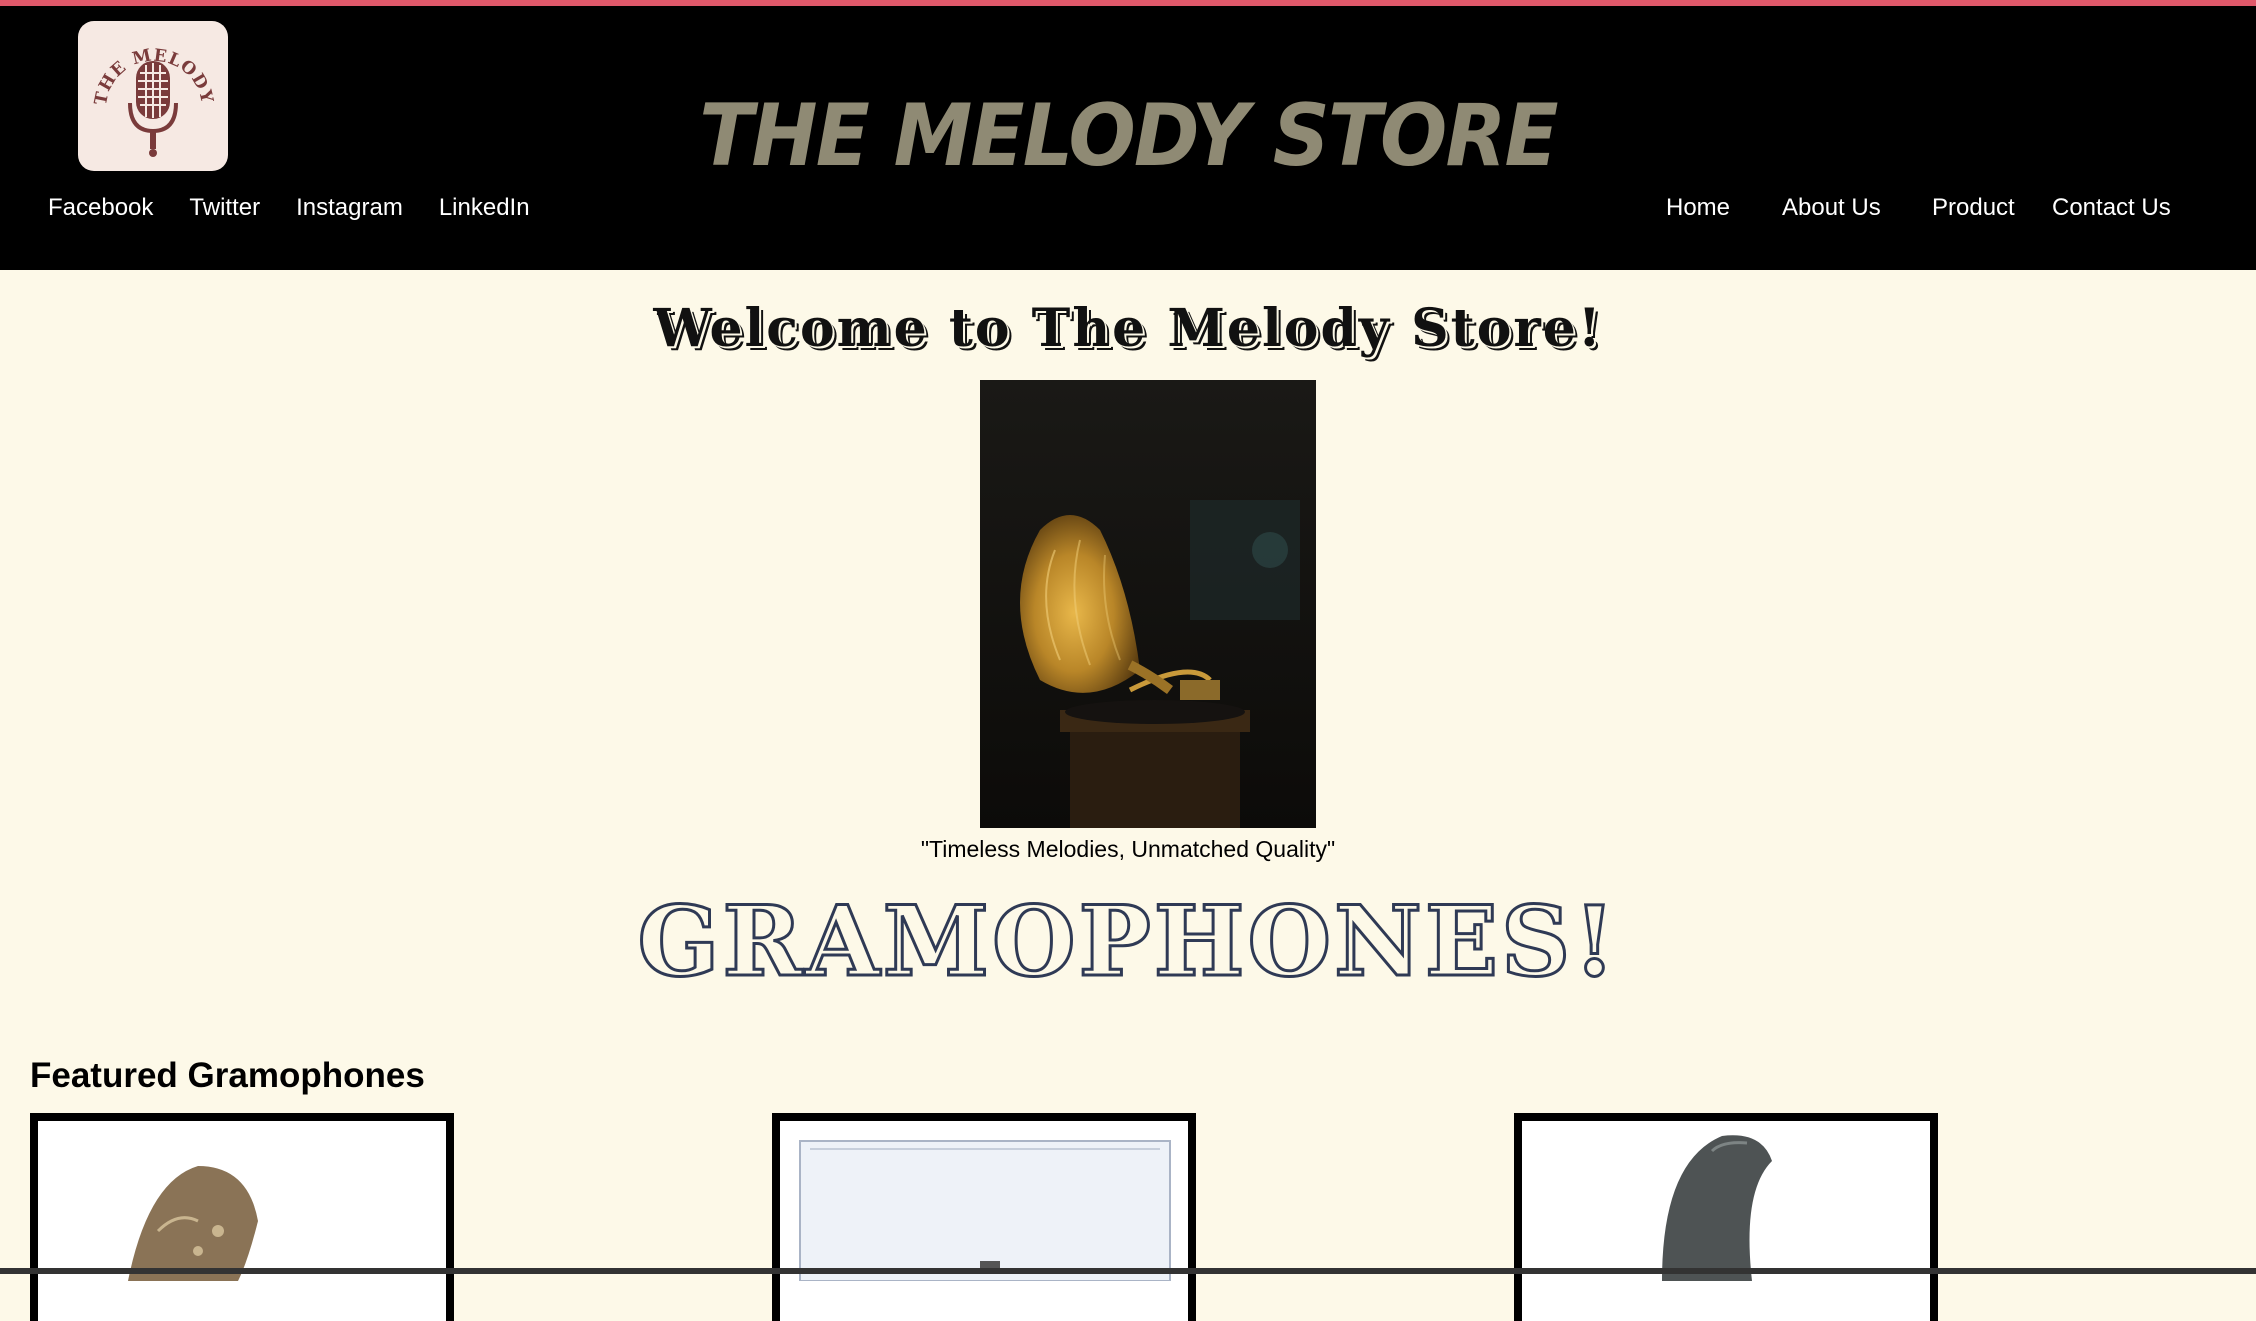  Describe the element at coordinates (1973, 208) in the screenshot. I see `nav-product: Product` at that location.